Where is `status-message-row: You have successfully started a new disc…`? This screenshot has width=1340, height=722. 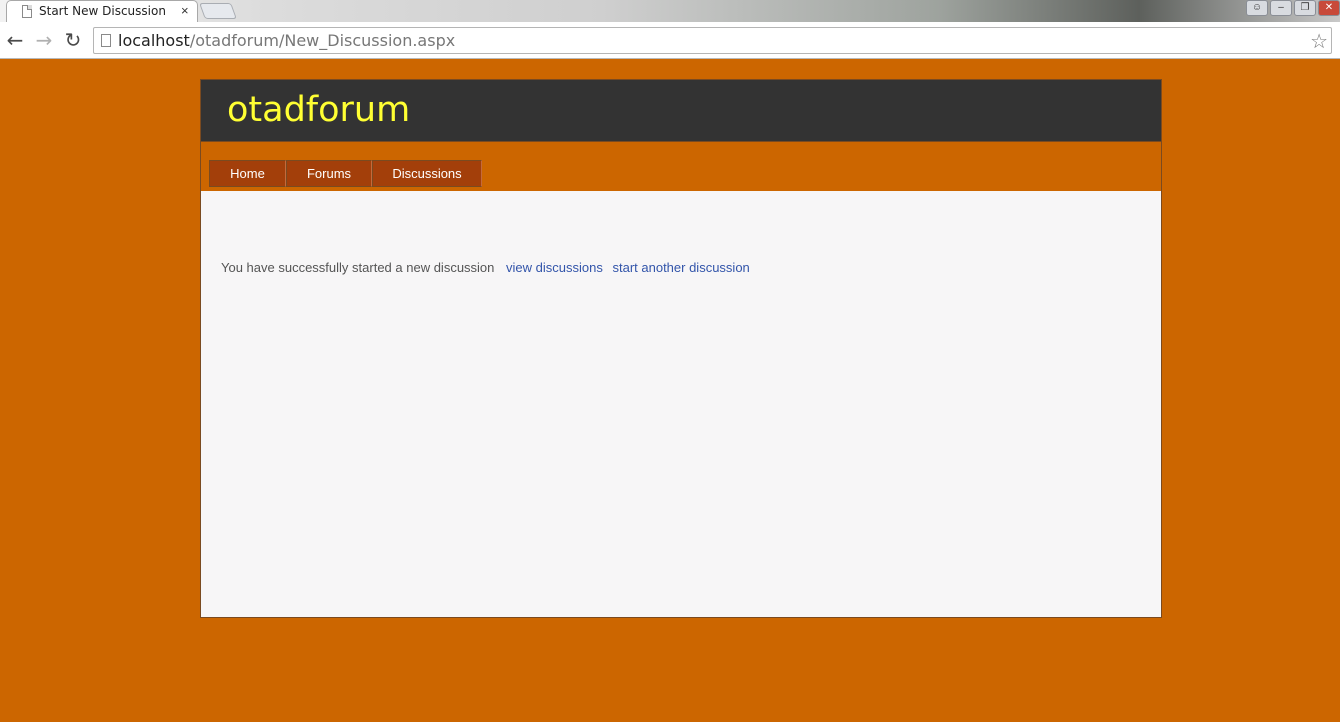
status-message-row: You have successfully started a new disc… is located at coordinates (485, 267).